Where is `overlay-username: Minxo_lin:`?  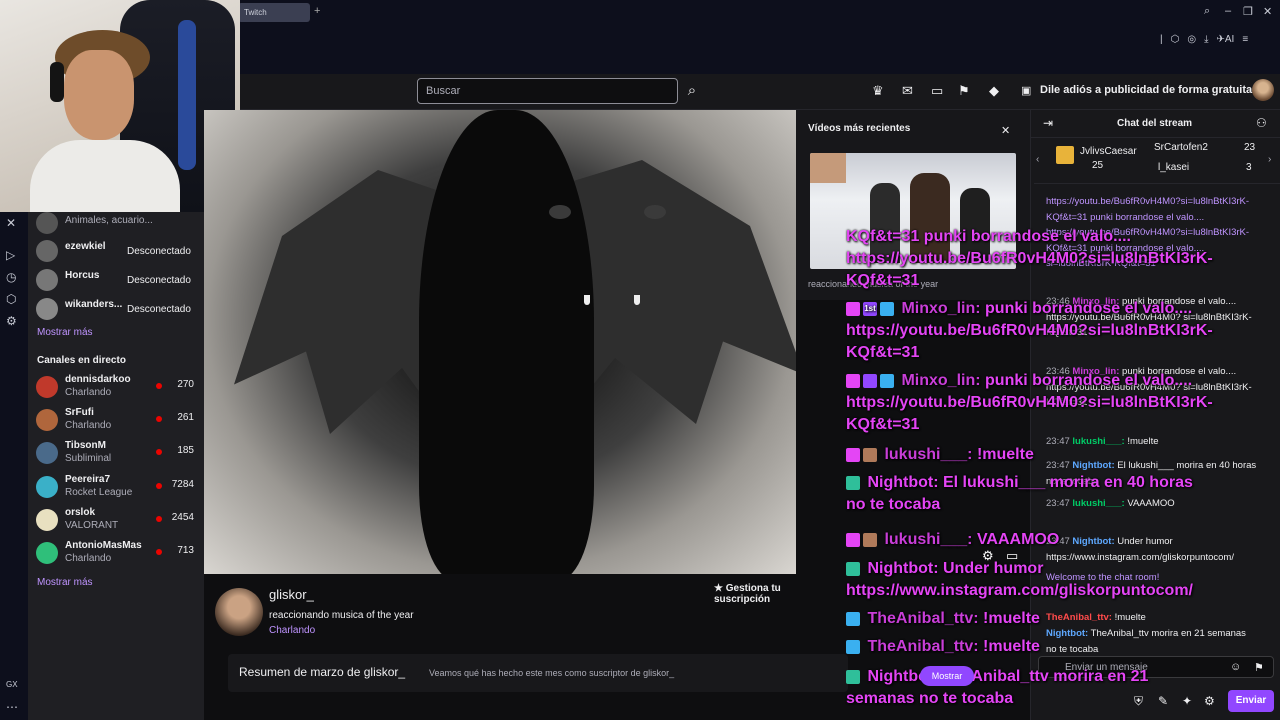 overlay-username: Minxo_lin: is located at coordinates (941, 308).